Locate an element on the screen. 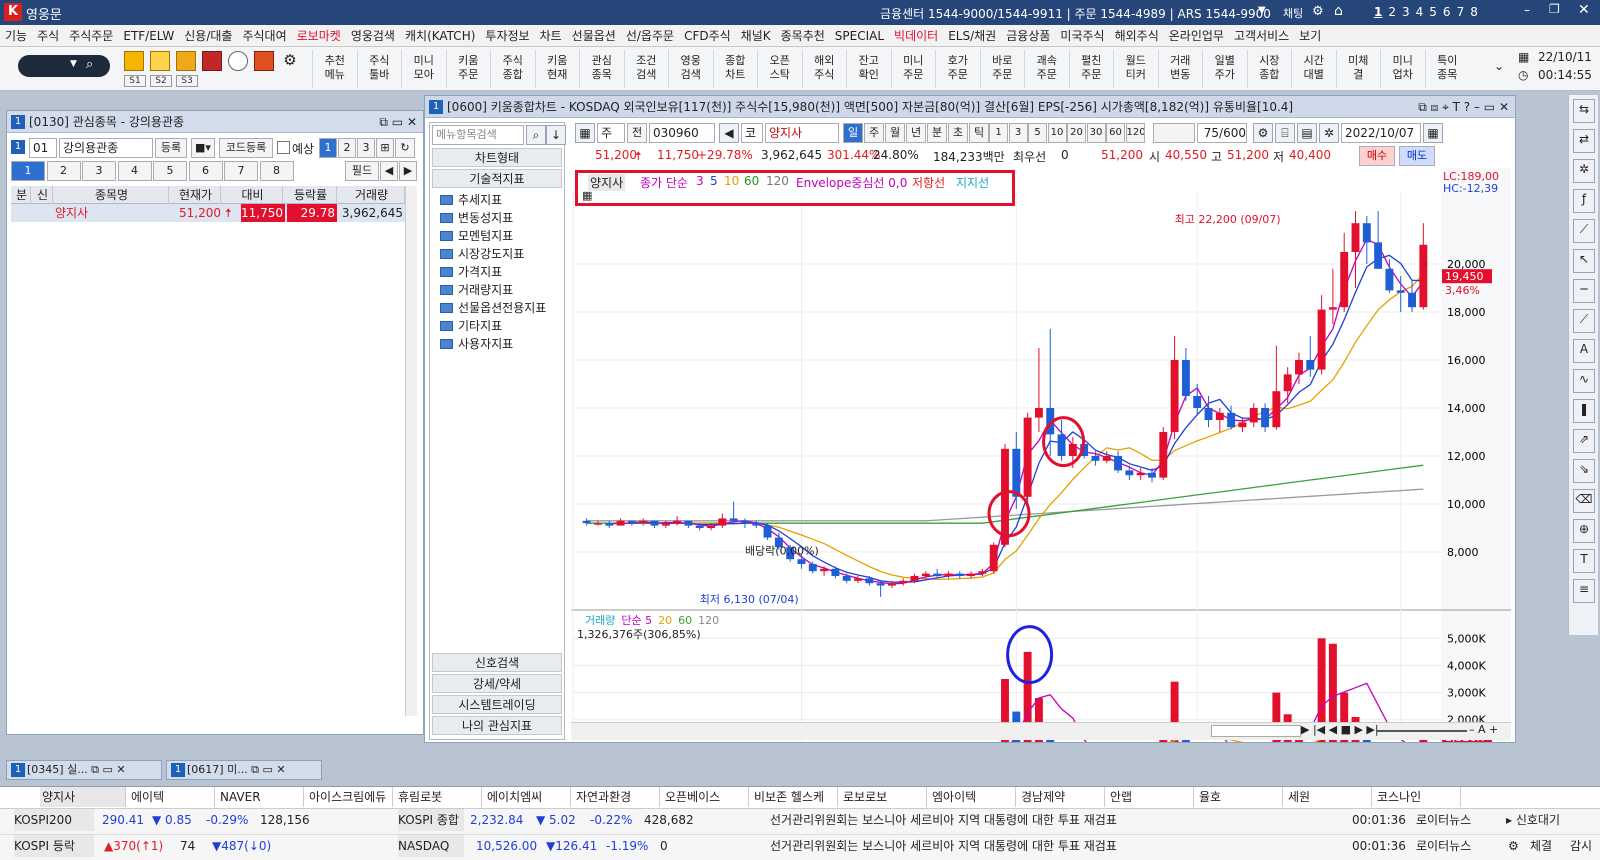 The image size is (1600, 860). ticker-stock-2: NAVER is located at coordinates (261, 797).